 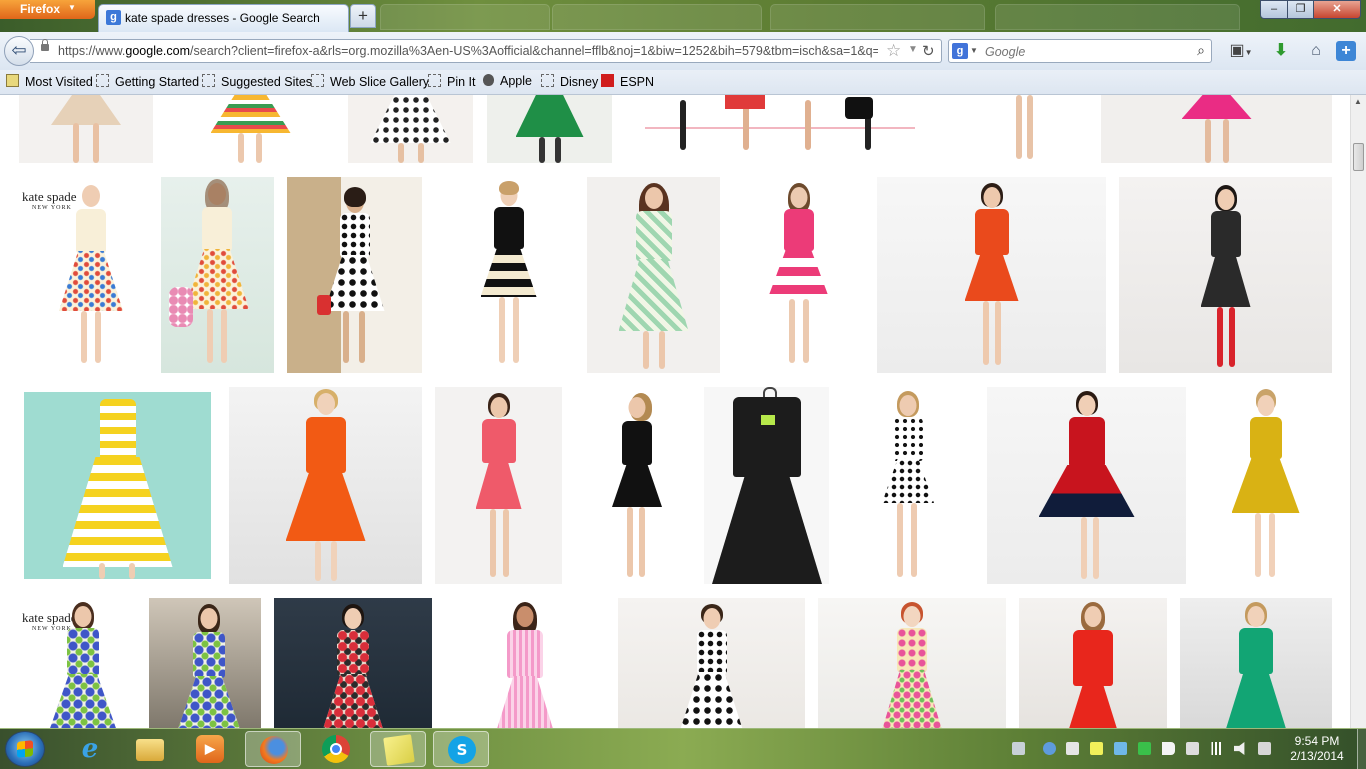 What do you see at coordinates (928, 51) in the screenshot?
I see `reload-icon: ↻` at bounding box center [928, 51].